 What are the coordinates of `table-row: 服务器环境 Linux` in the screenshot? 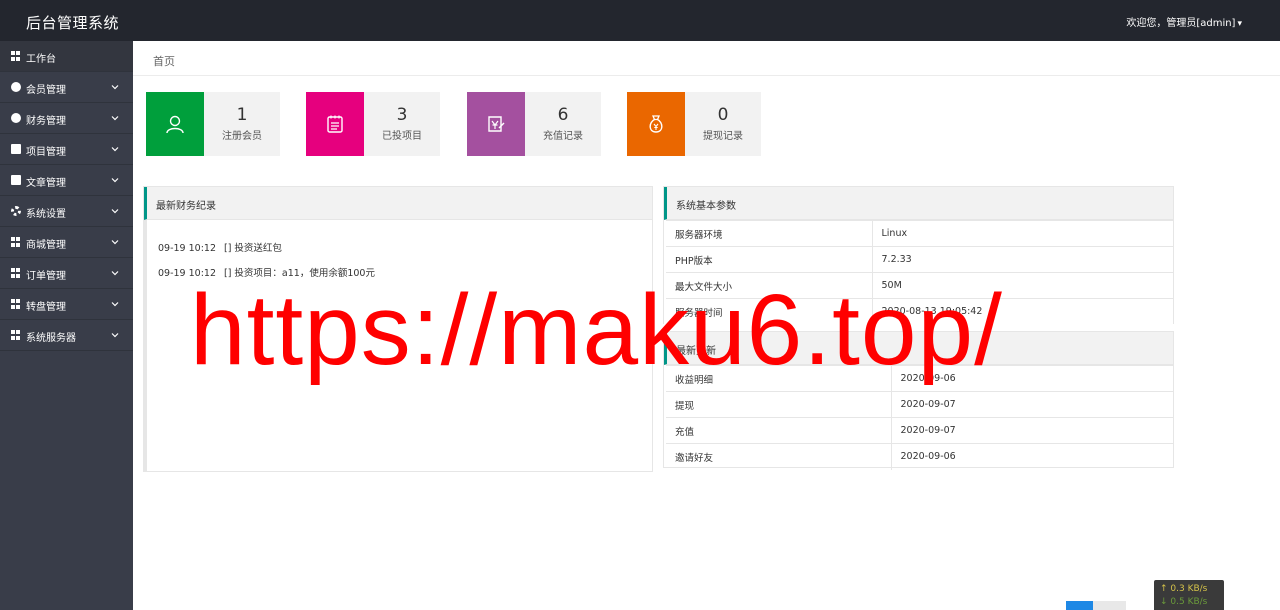 It's located at (919, 233).